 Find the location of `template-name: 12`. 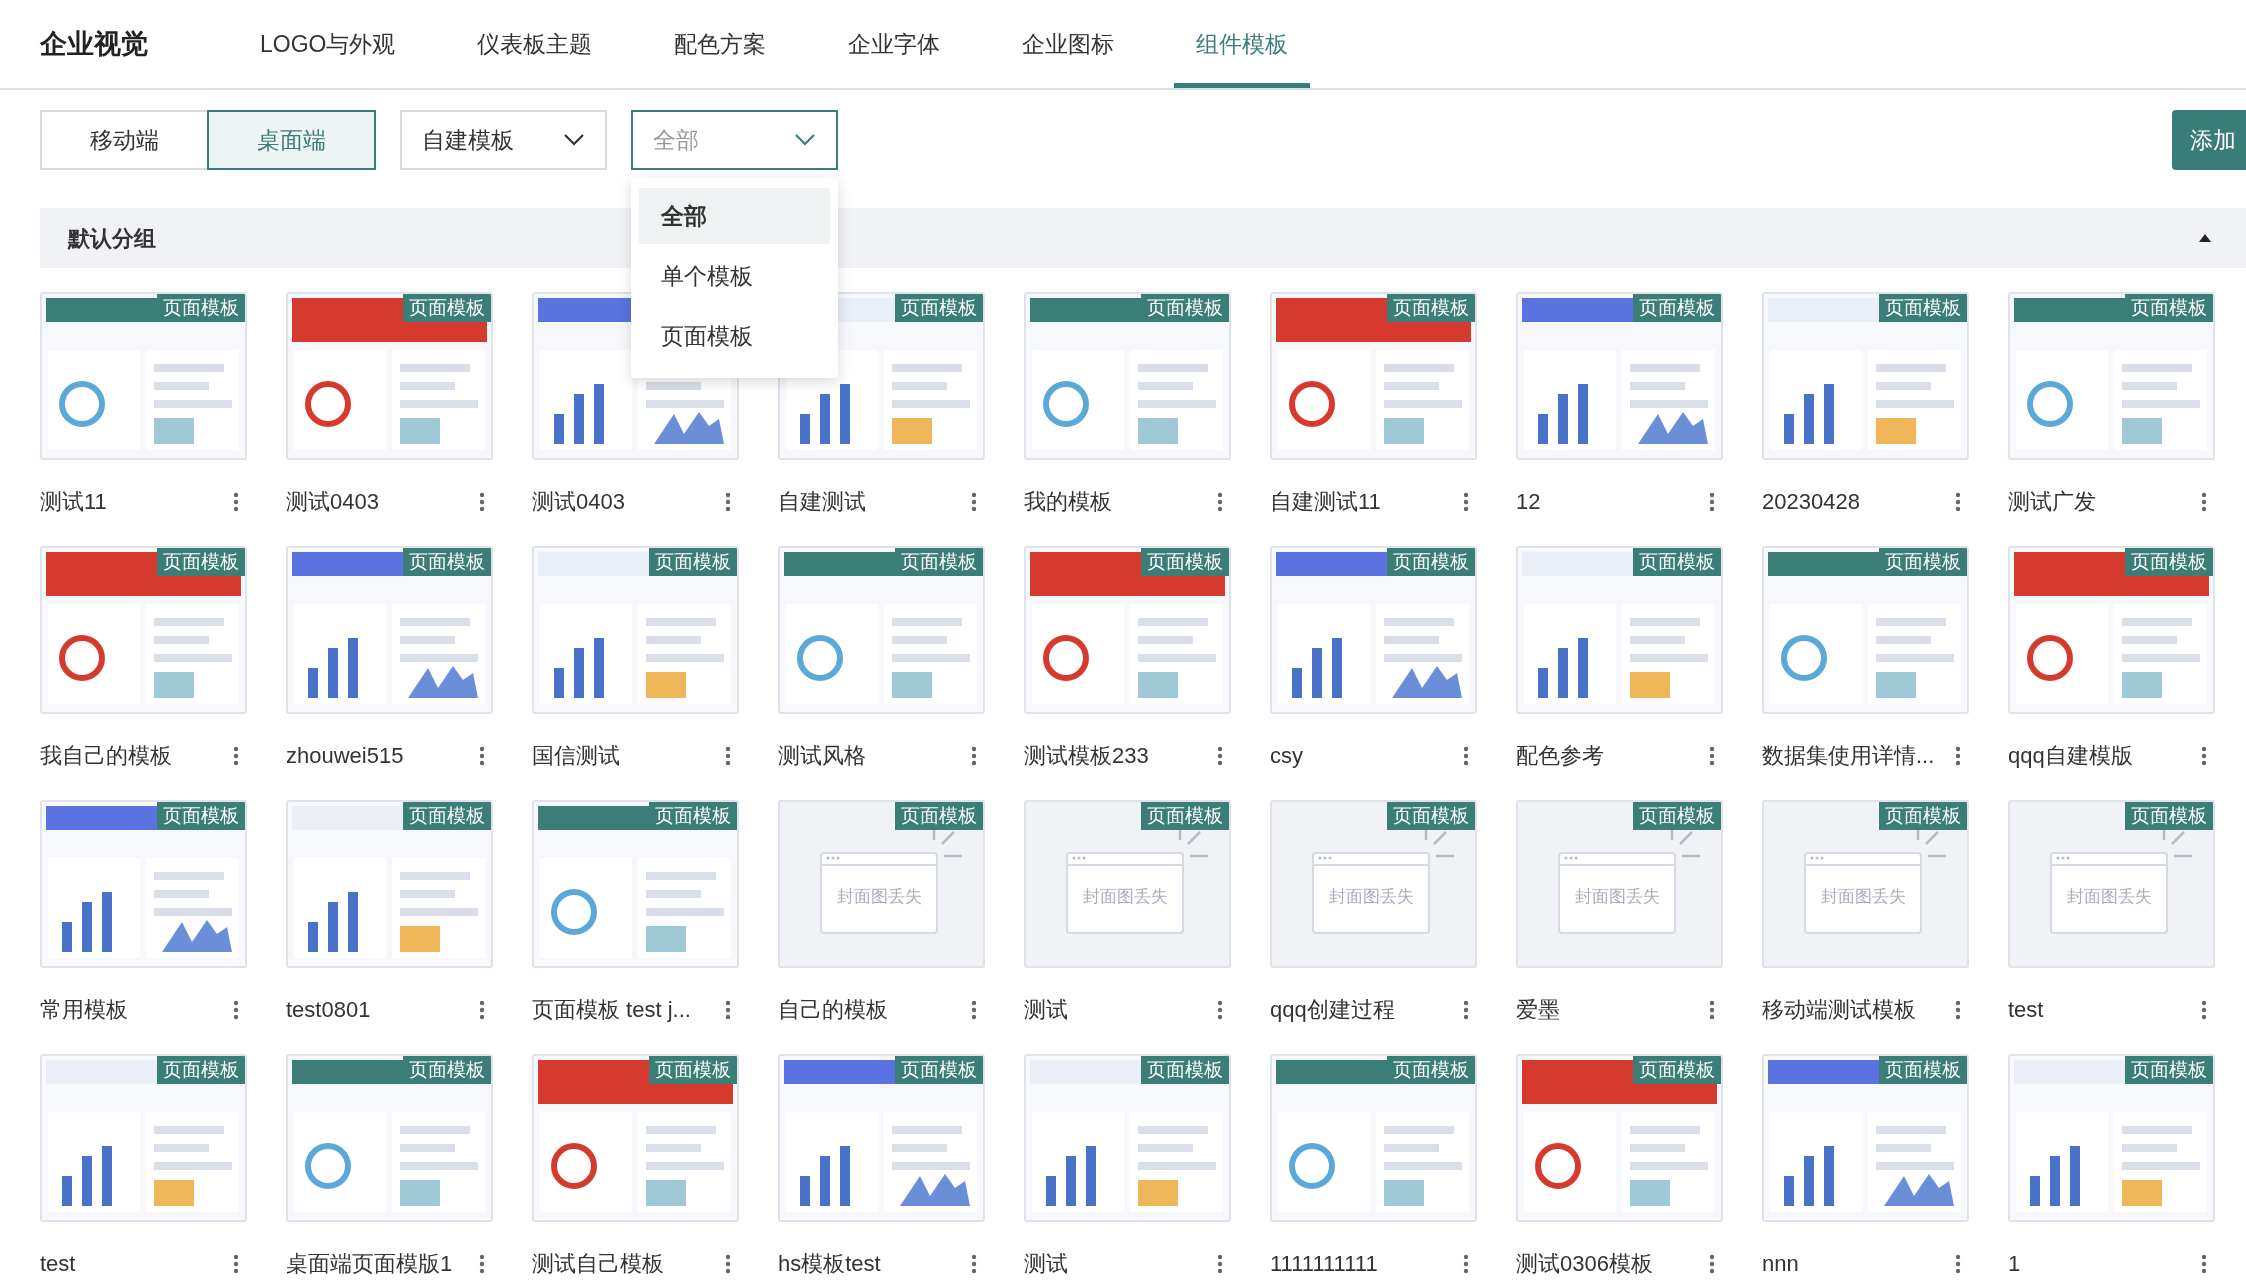

template-name: 12 is located at coordinates (1528, 502).